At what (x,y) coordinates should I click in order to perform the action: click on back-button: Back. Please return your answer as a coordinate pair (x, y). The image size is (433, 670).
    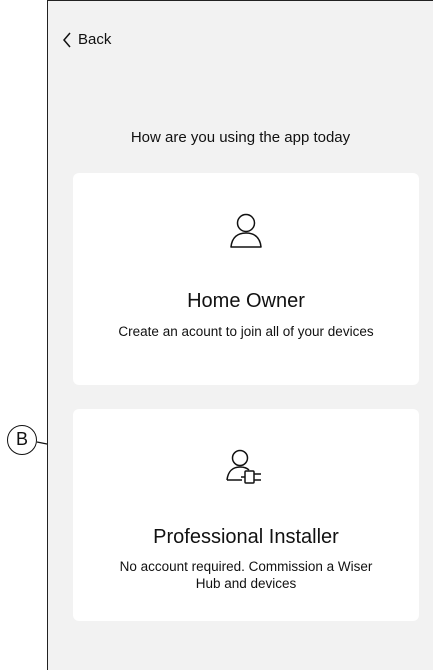
    Looking at the image, I should click on (86, 39).